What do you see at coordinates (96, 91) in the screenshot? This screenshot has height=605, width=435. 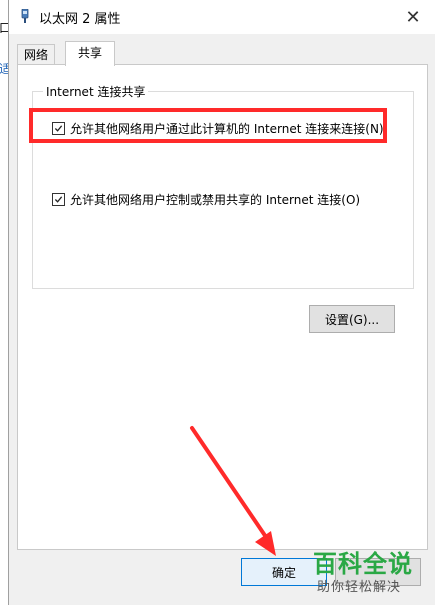 I see `group-title: Internet 连接共享` at bounding box center [96, 91].